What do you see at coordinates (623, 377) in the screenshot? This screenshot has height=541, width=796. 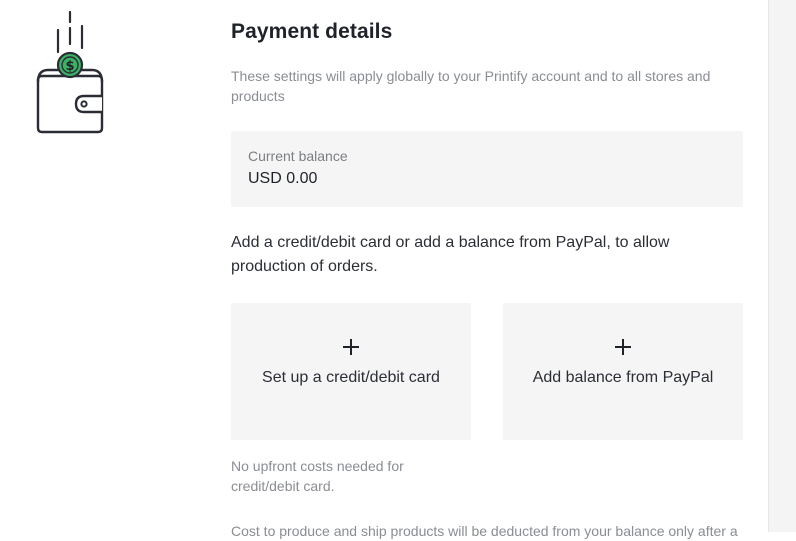 I see `add-paypal-balance-label: Add balance from PayPal` at bounding box center [623, 377].